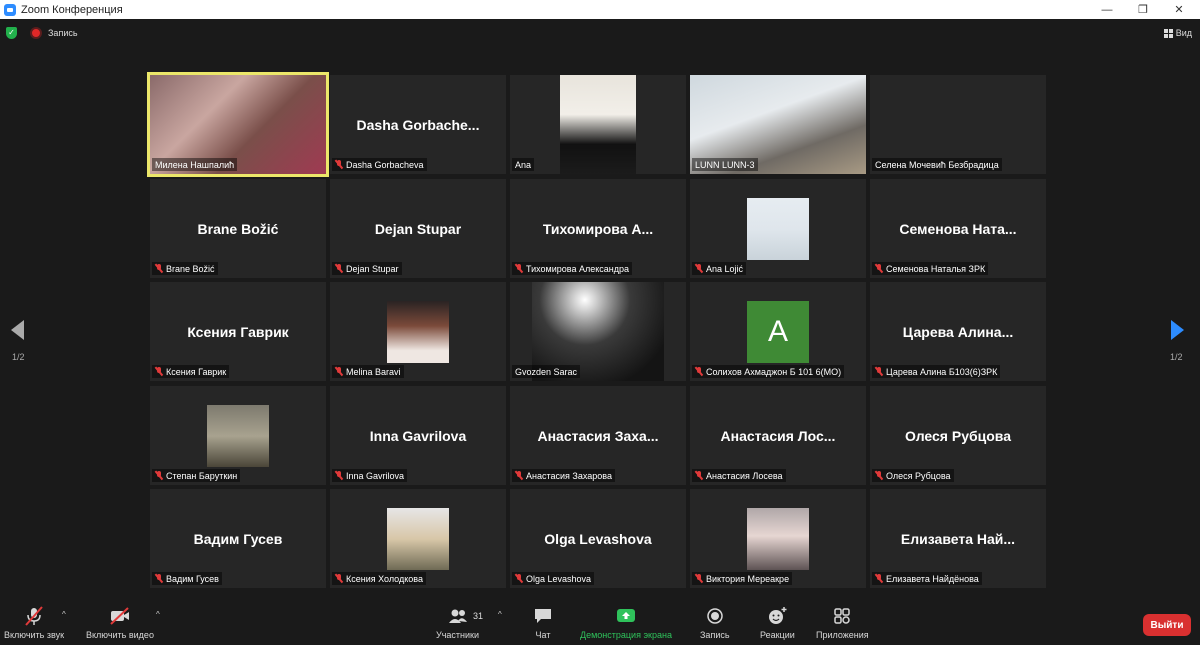  I want to click on window-titlebar: Zoom Конференция, so click(600, 9).